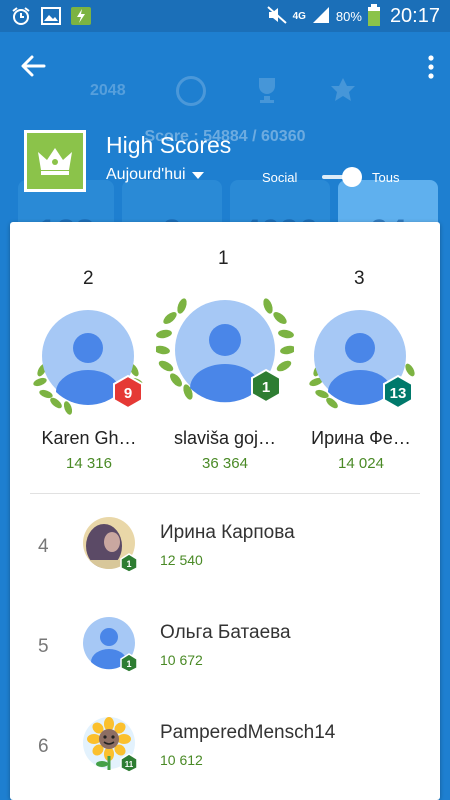  Describe the element at coordinates (248, 732) in the screenshot. I see `row-name: PamperedMensch14` at that location.